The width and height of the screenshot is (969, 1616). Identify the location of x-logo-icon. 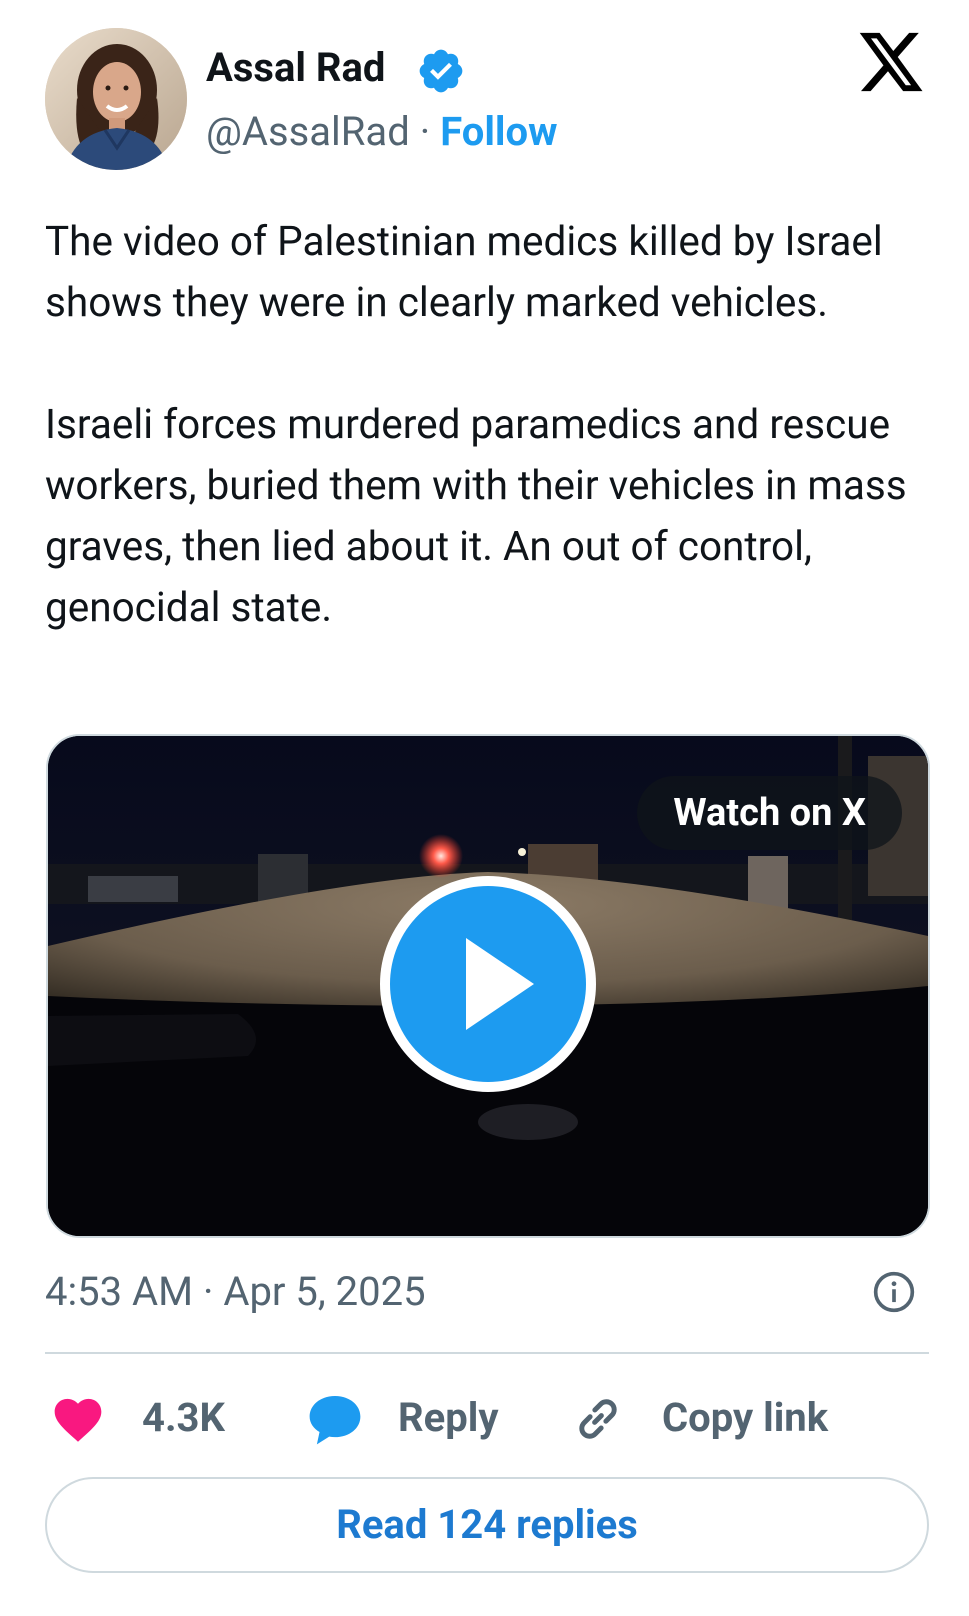
(891, 62).